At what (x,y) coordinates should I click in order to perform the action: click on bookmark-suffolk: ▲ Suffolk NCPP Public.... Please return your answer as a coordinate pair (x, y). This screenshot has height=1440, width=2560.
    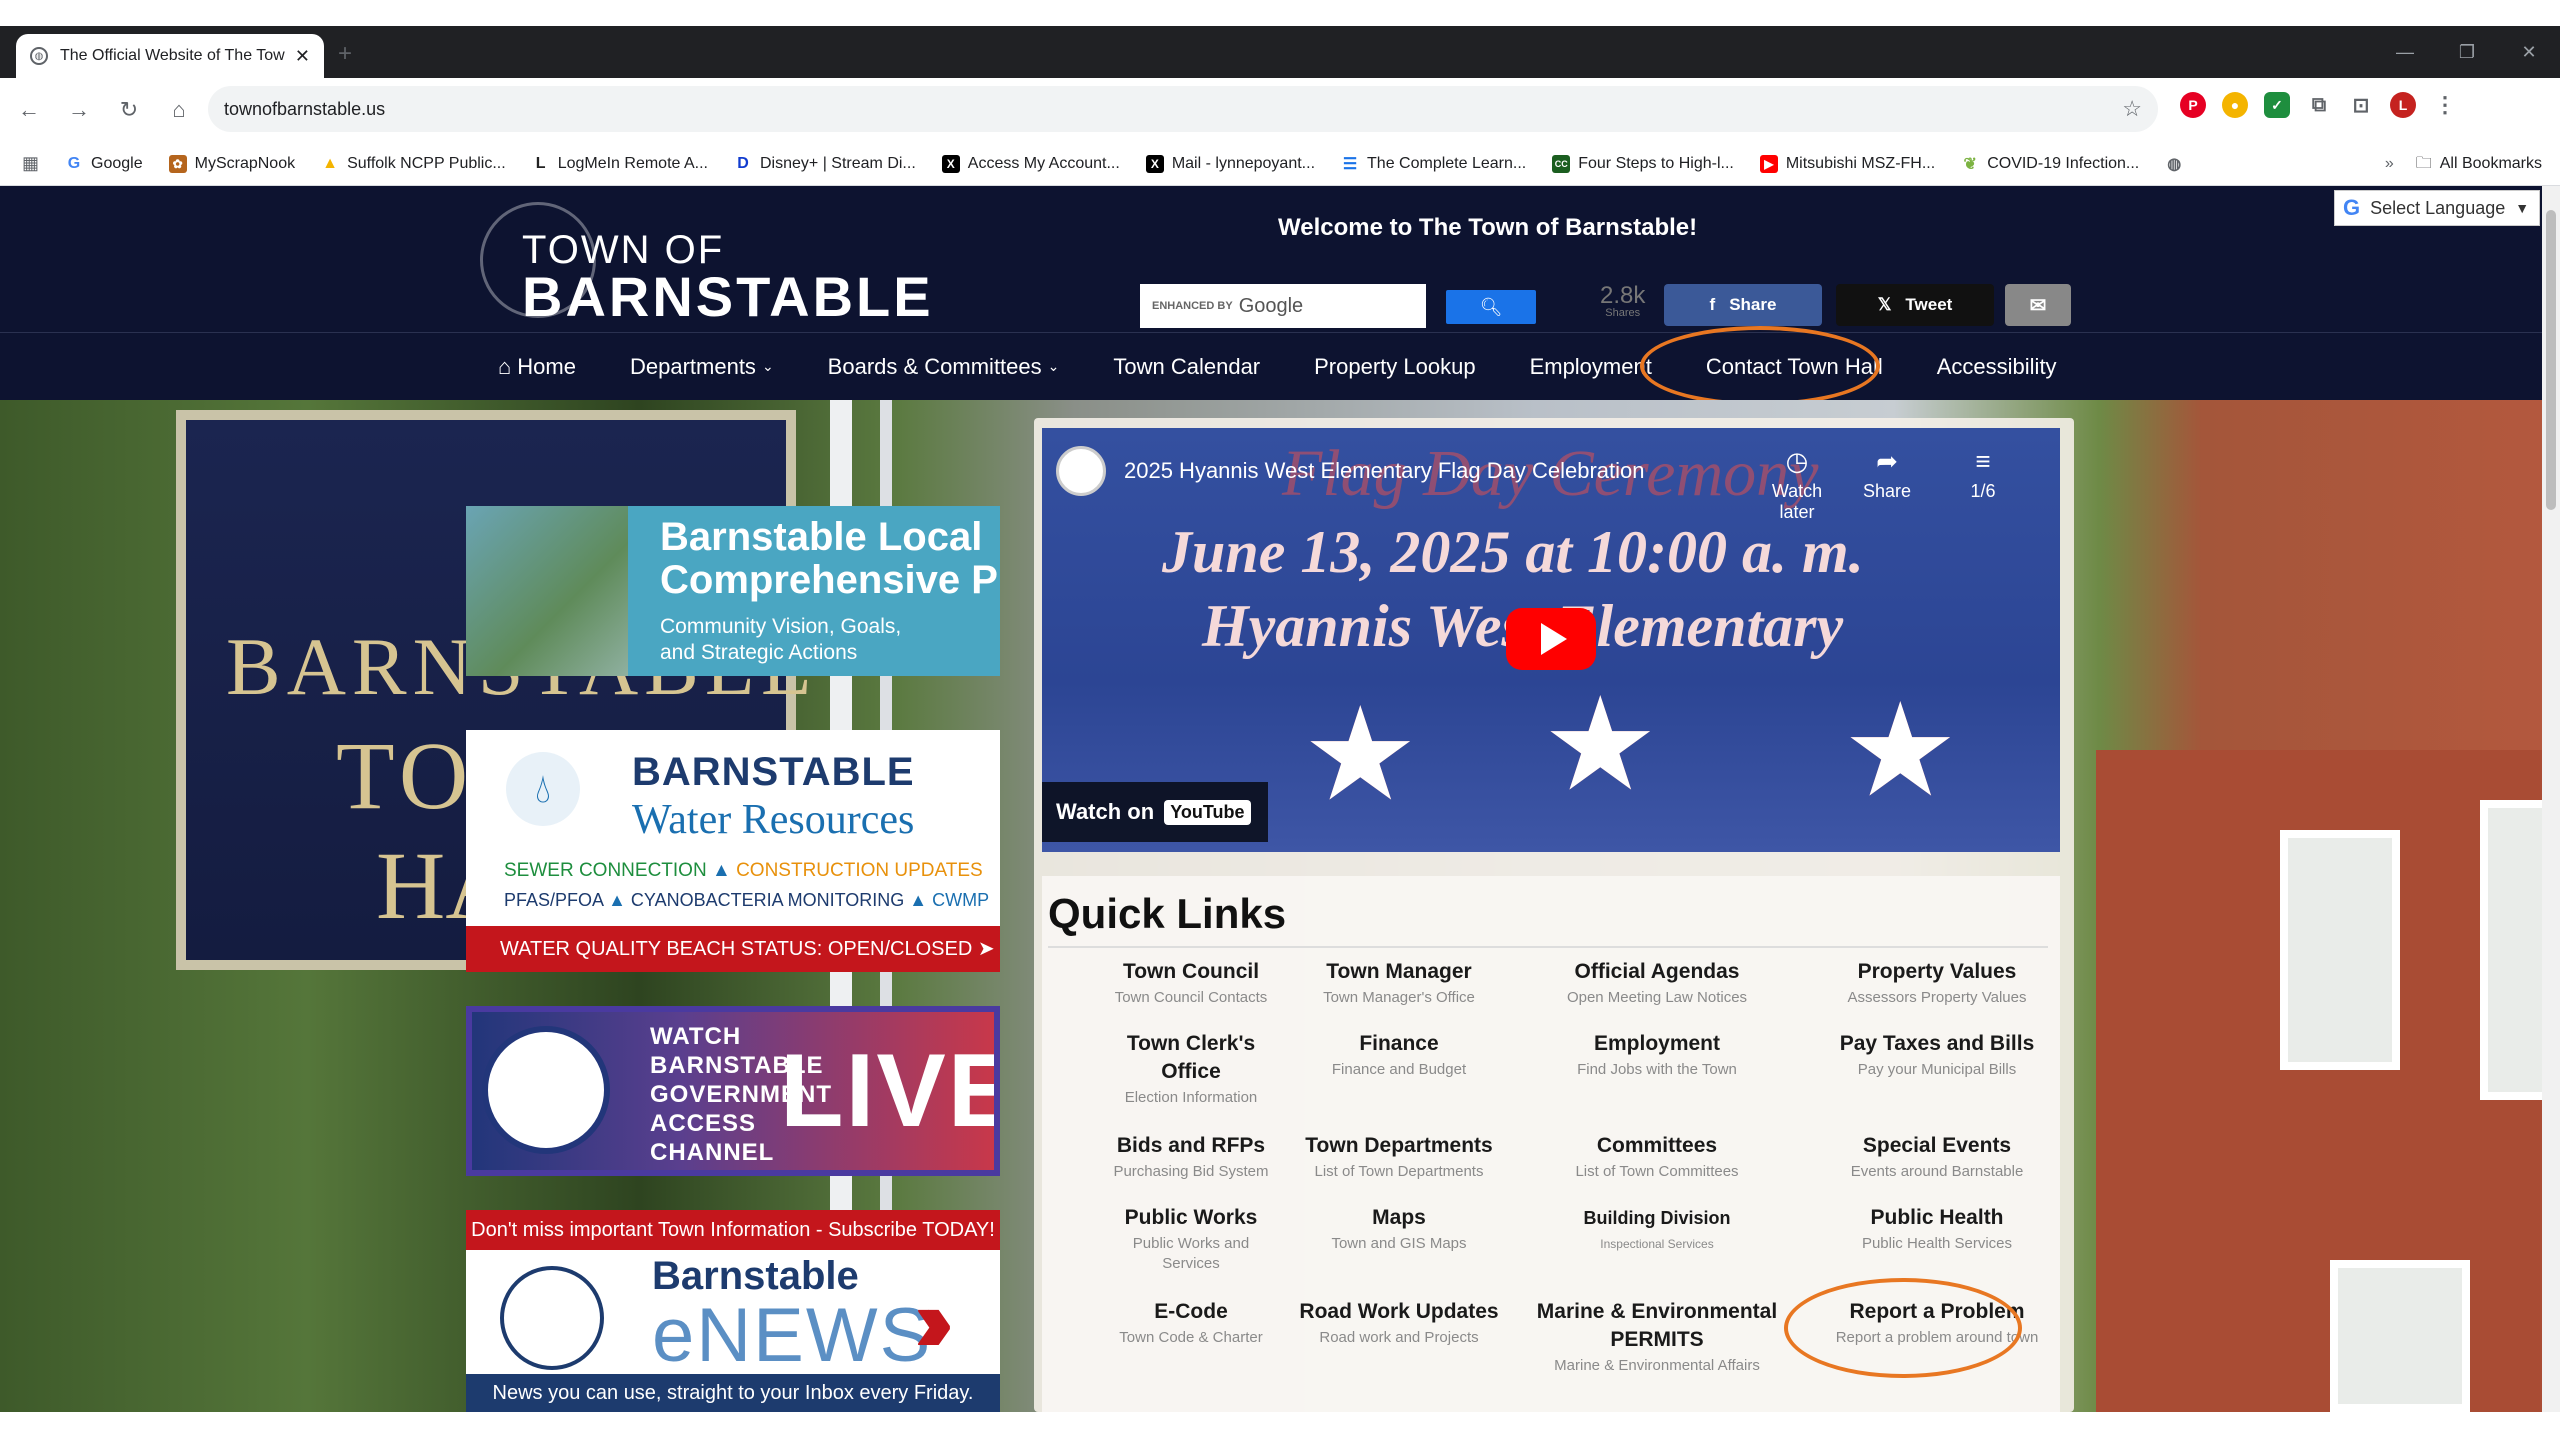
    Looking at the image, I should click on (413, 164).